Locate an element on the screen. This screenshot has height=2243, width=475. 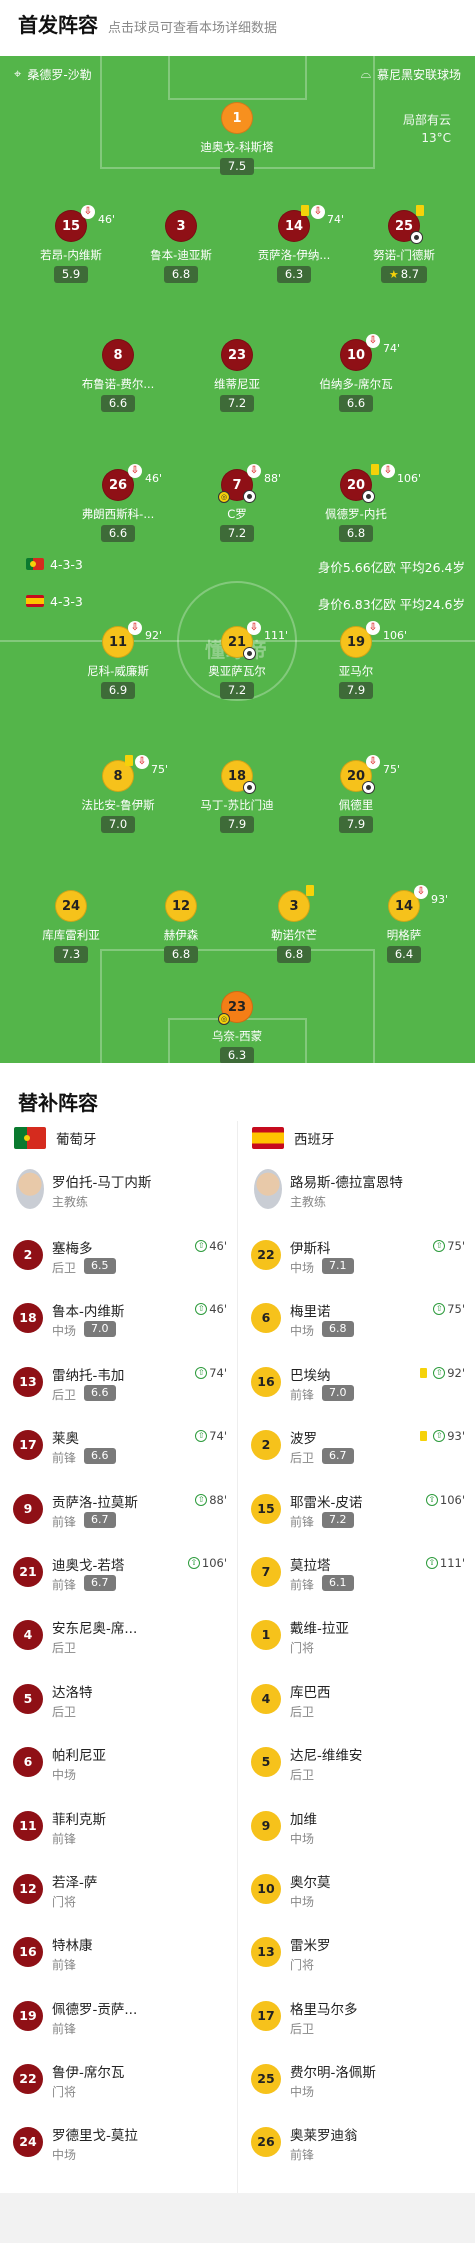
team-name: 葡萄牙 is located at coordinates (76, 1140).